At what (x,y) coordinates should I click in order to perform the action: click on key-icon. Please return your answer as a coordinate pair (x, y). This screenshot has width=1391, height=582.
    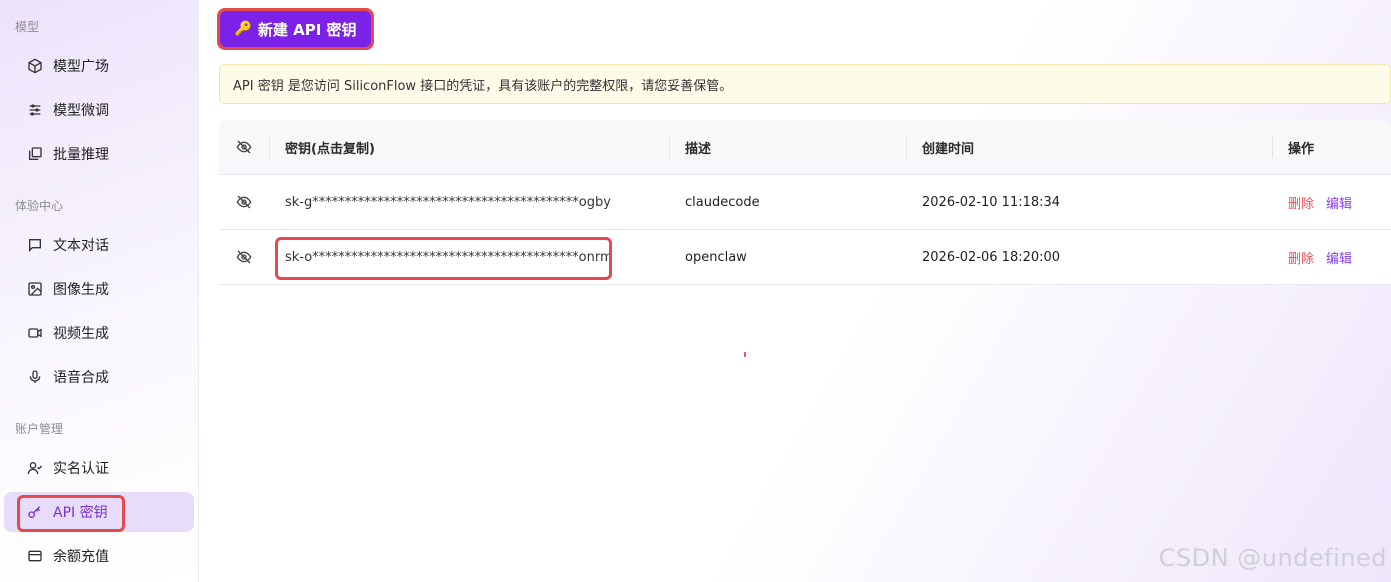
    Looking at the image, I should click on (35, 512).